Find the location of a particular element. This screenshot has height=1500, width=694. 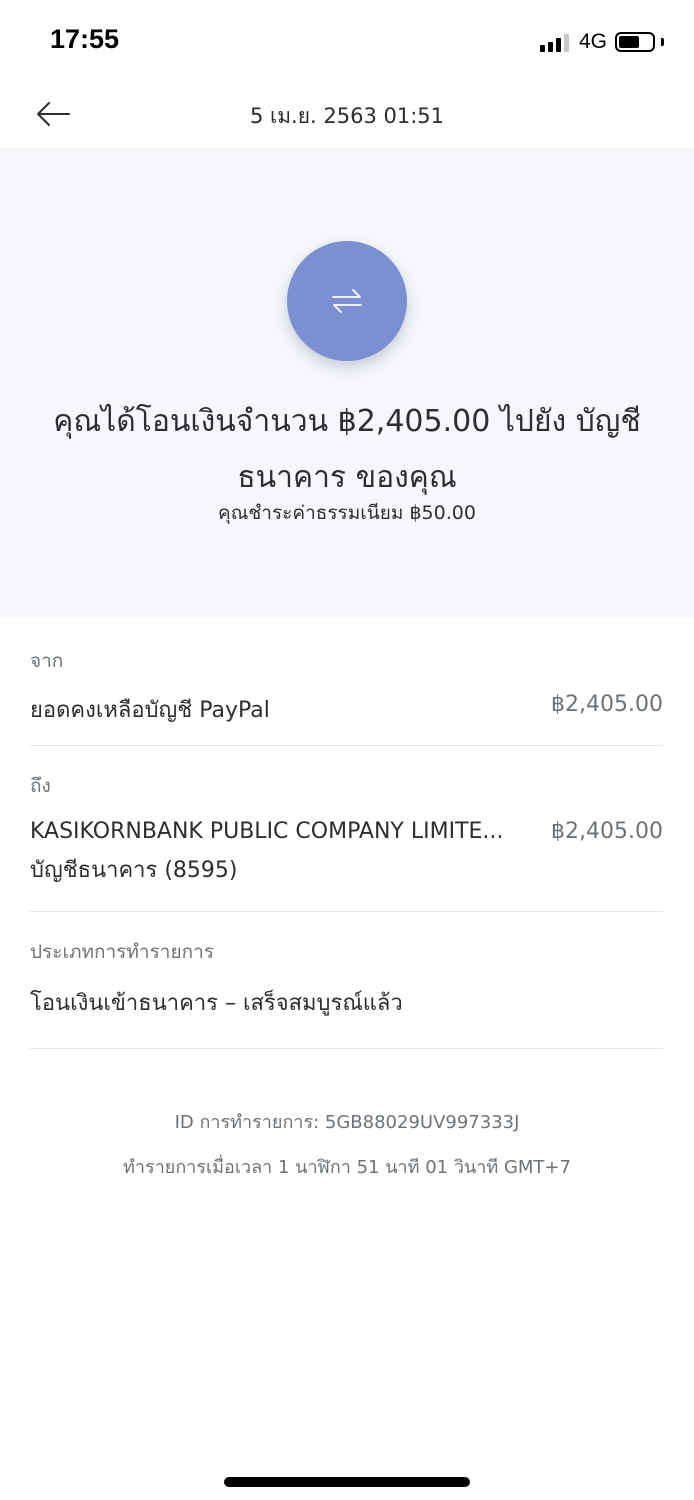

transfer-arrows-icon is located at coordinates (347, 301).